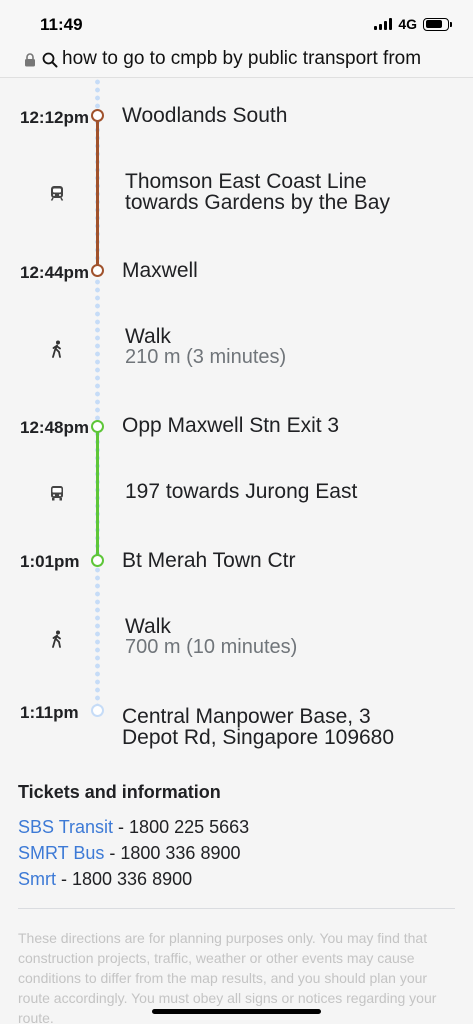 Image resolution: width=473 pixels, height=1024 pixels. I want to click on operator-link: SBS Transit, so click(65, 827).